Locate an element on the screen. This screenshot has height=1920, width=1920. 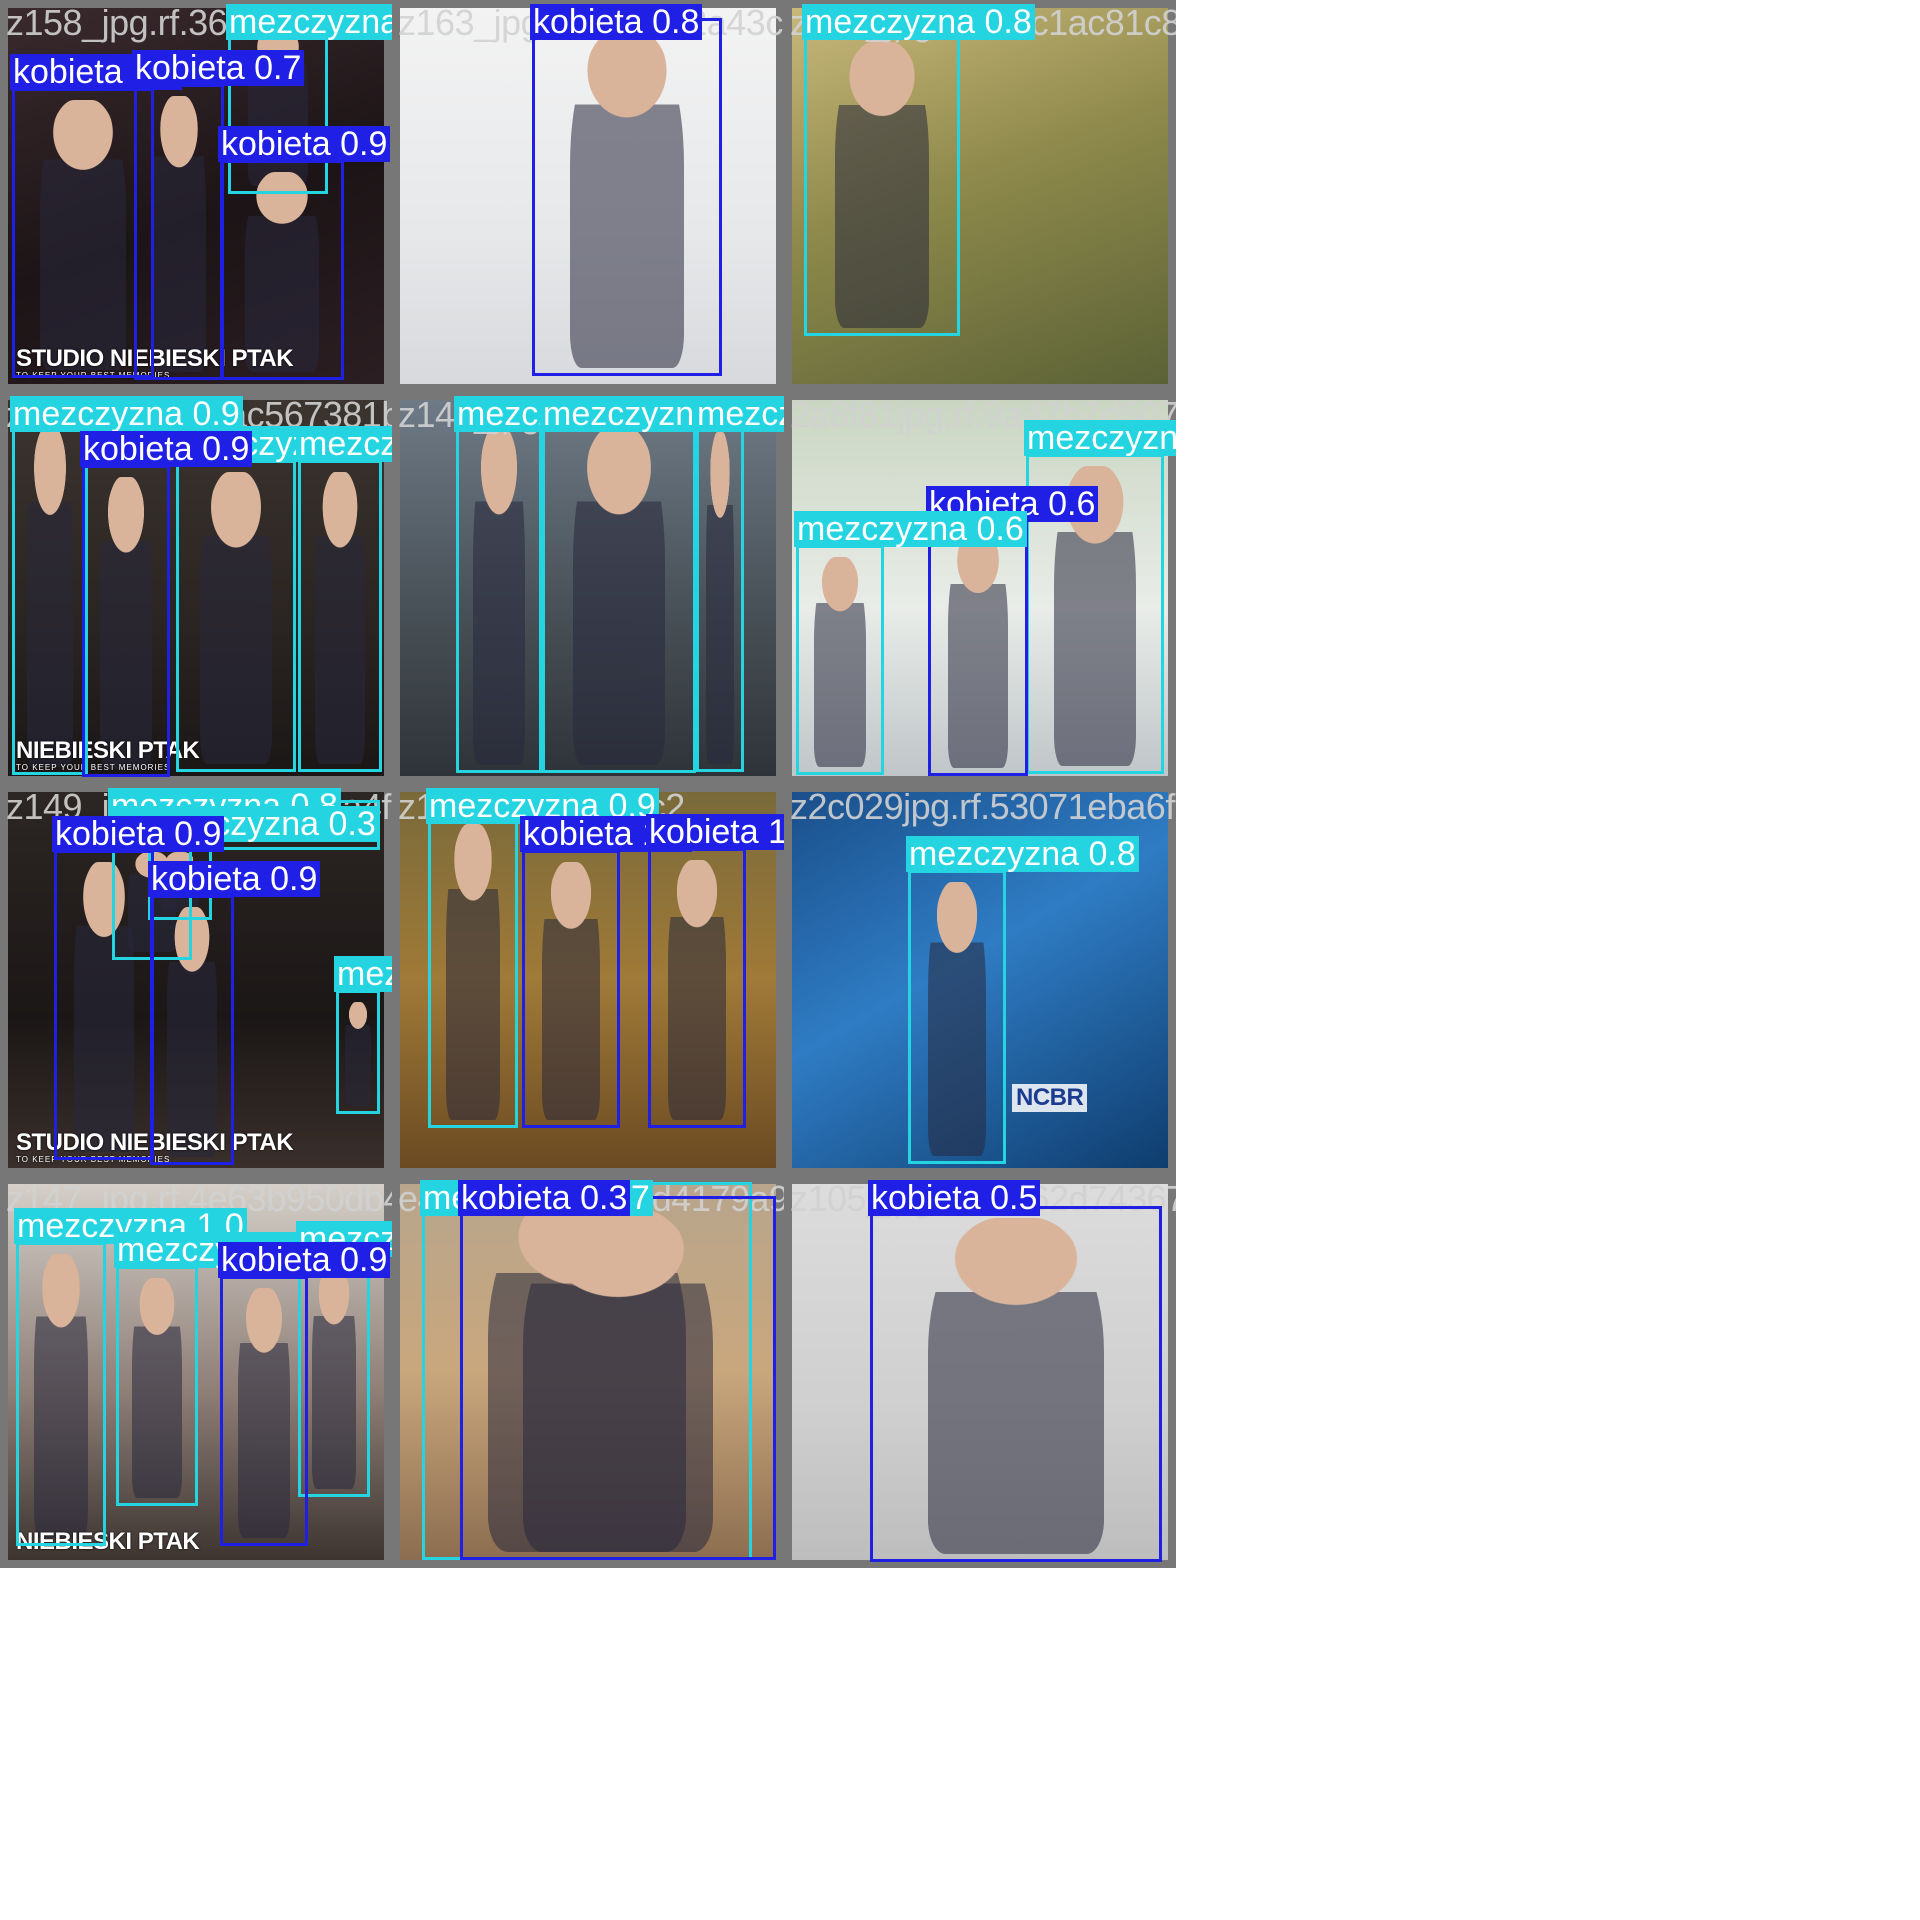
detection-label: mezczyzna 0.7 is located at coordinates (1100, 438).